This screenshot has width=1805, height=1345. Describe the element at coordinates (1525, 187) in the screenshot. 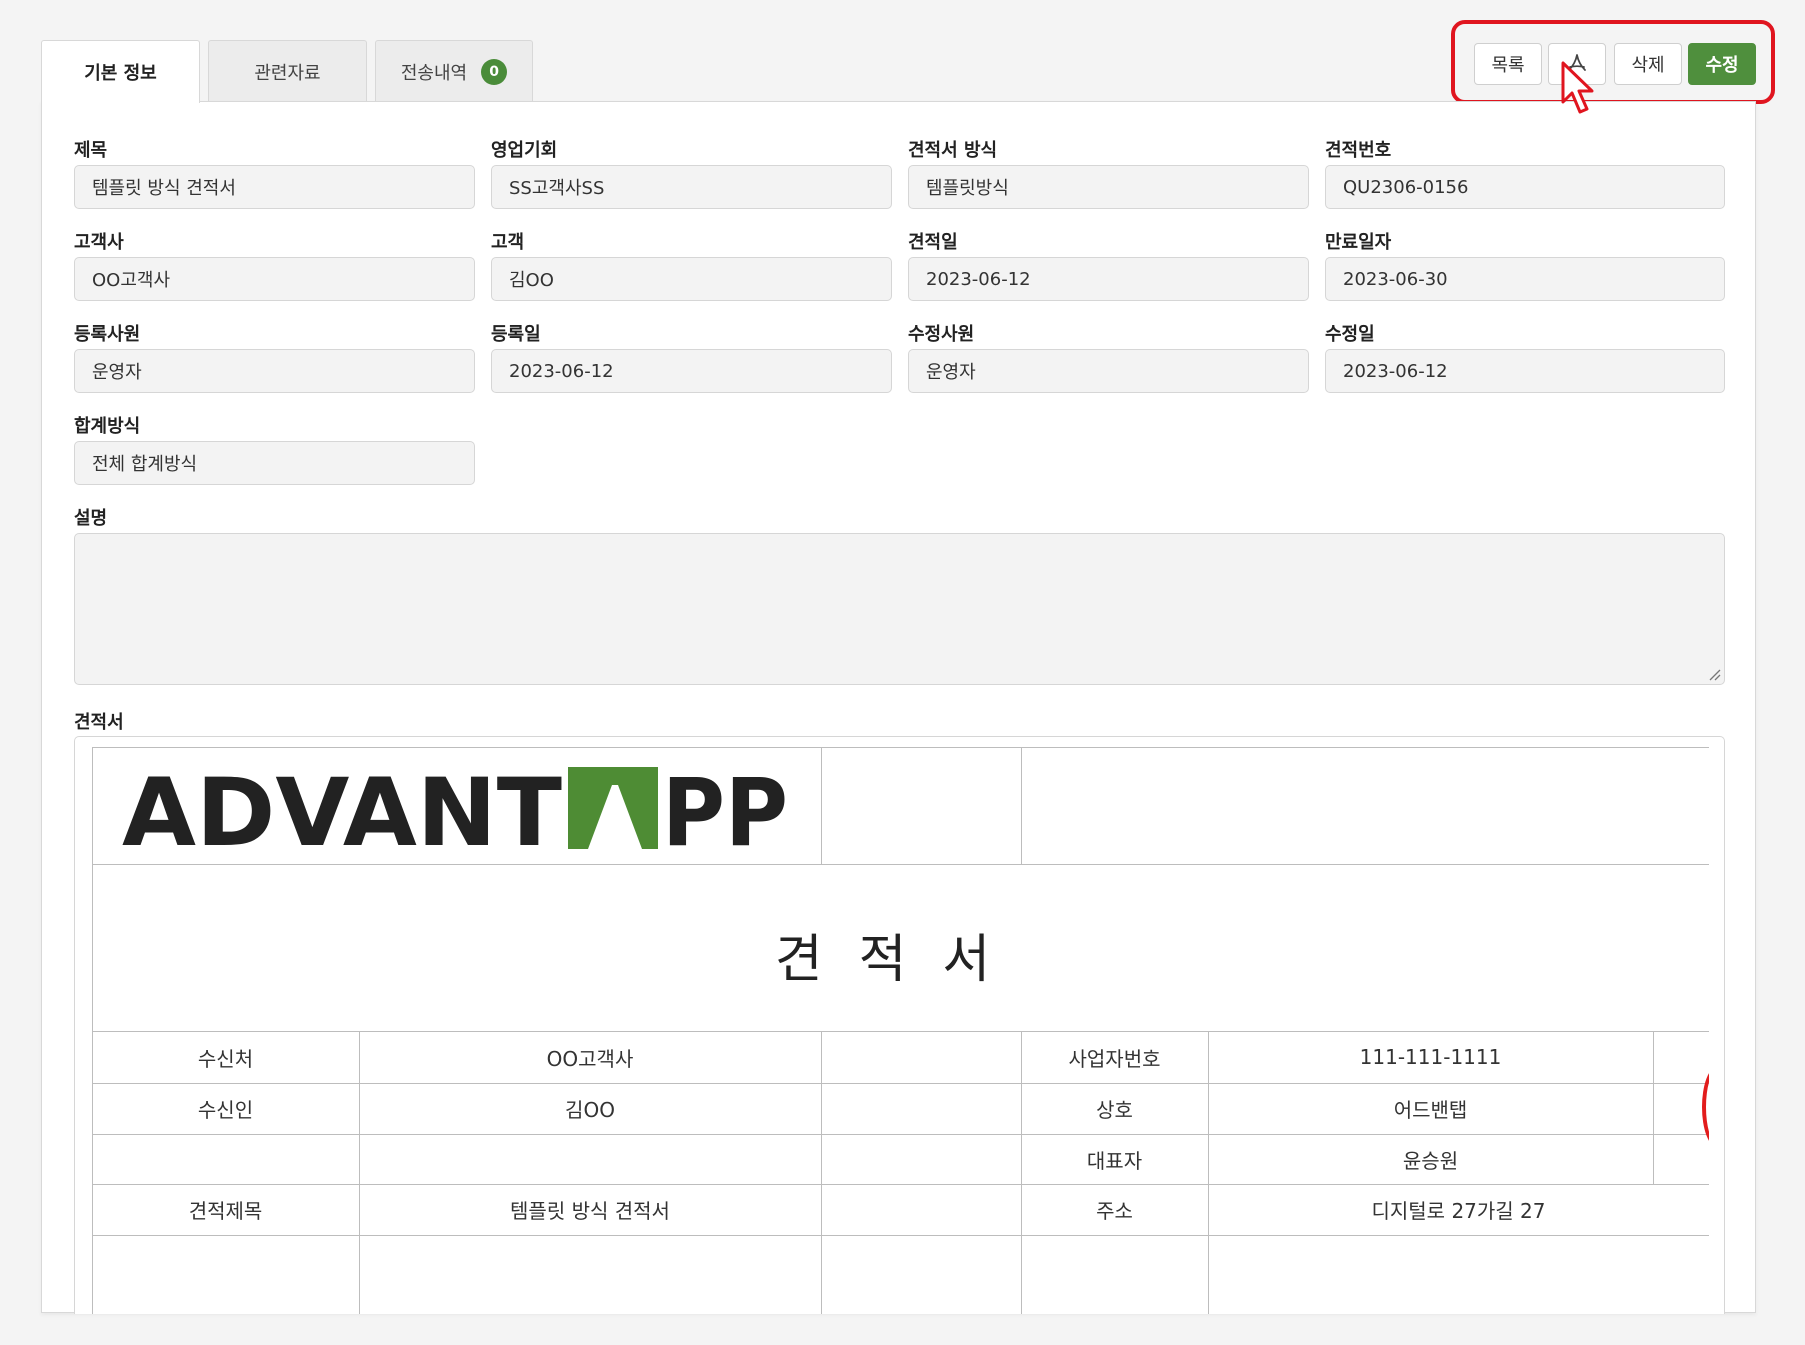

I see `quote-number-field: QU2306-0156` at that location.